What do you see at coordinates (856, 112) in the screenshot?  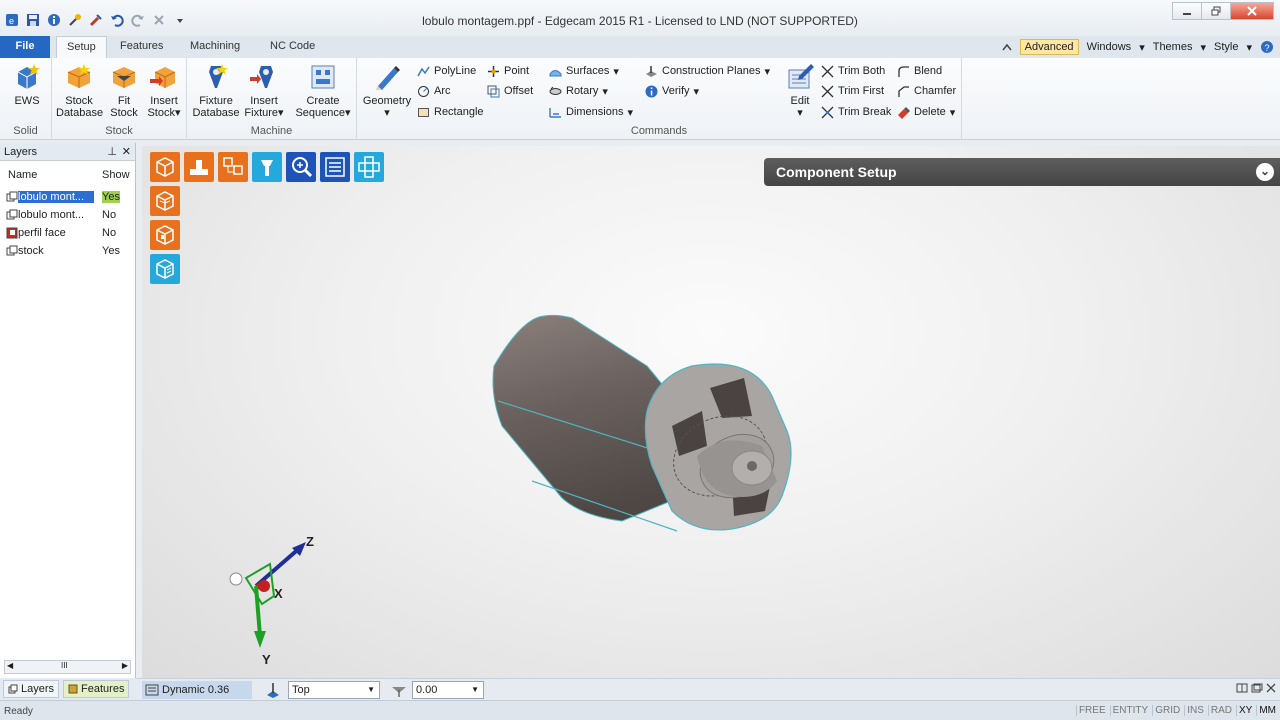 I see `trim-break-button: Trim Break` at bounding box center [856, 112].